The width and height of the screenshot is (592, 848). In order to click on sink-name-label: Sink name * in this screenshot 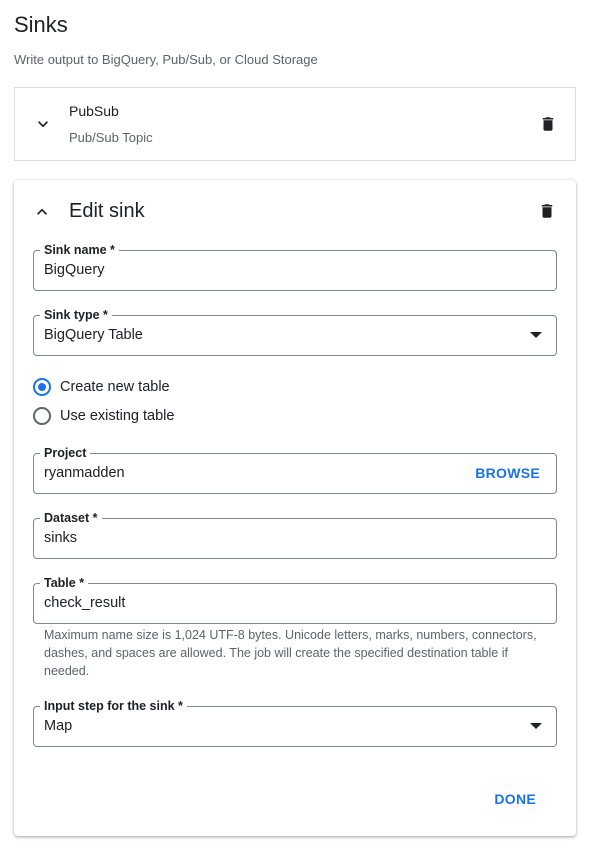, I will do `click(79, 250)`.